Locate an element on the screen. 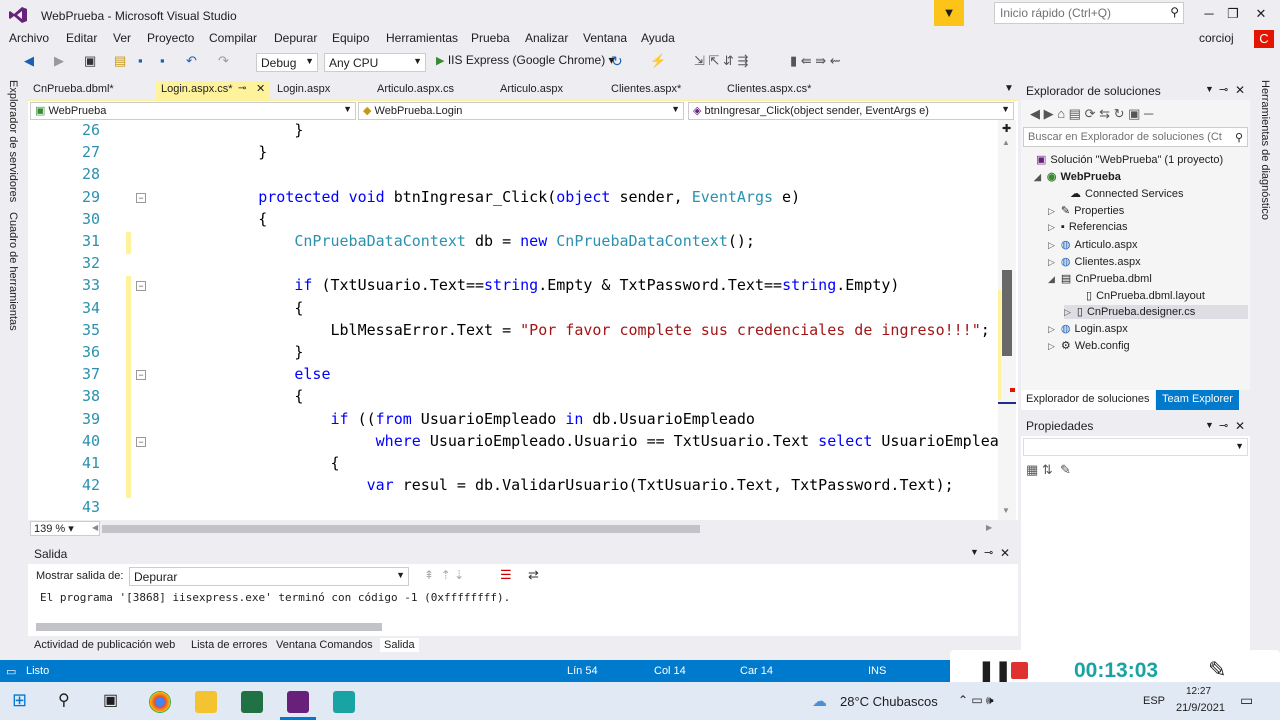 The height and width of the screenshot is (720, 1280). clear-all-icon: ☰ is located at coordinates (506, 575).